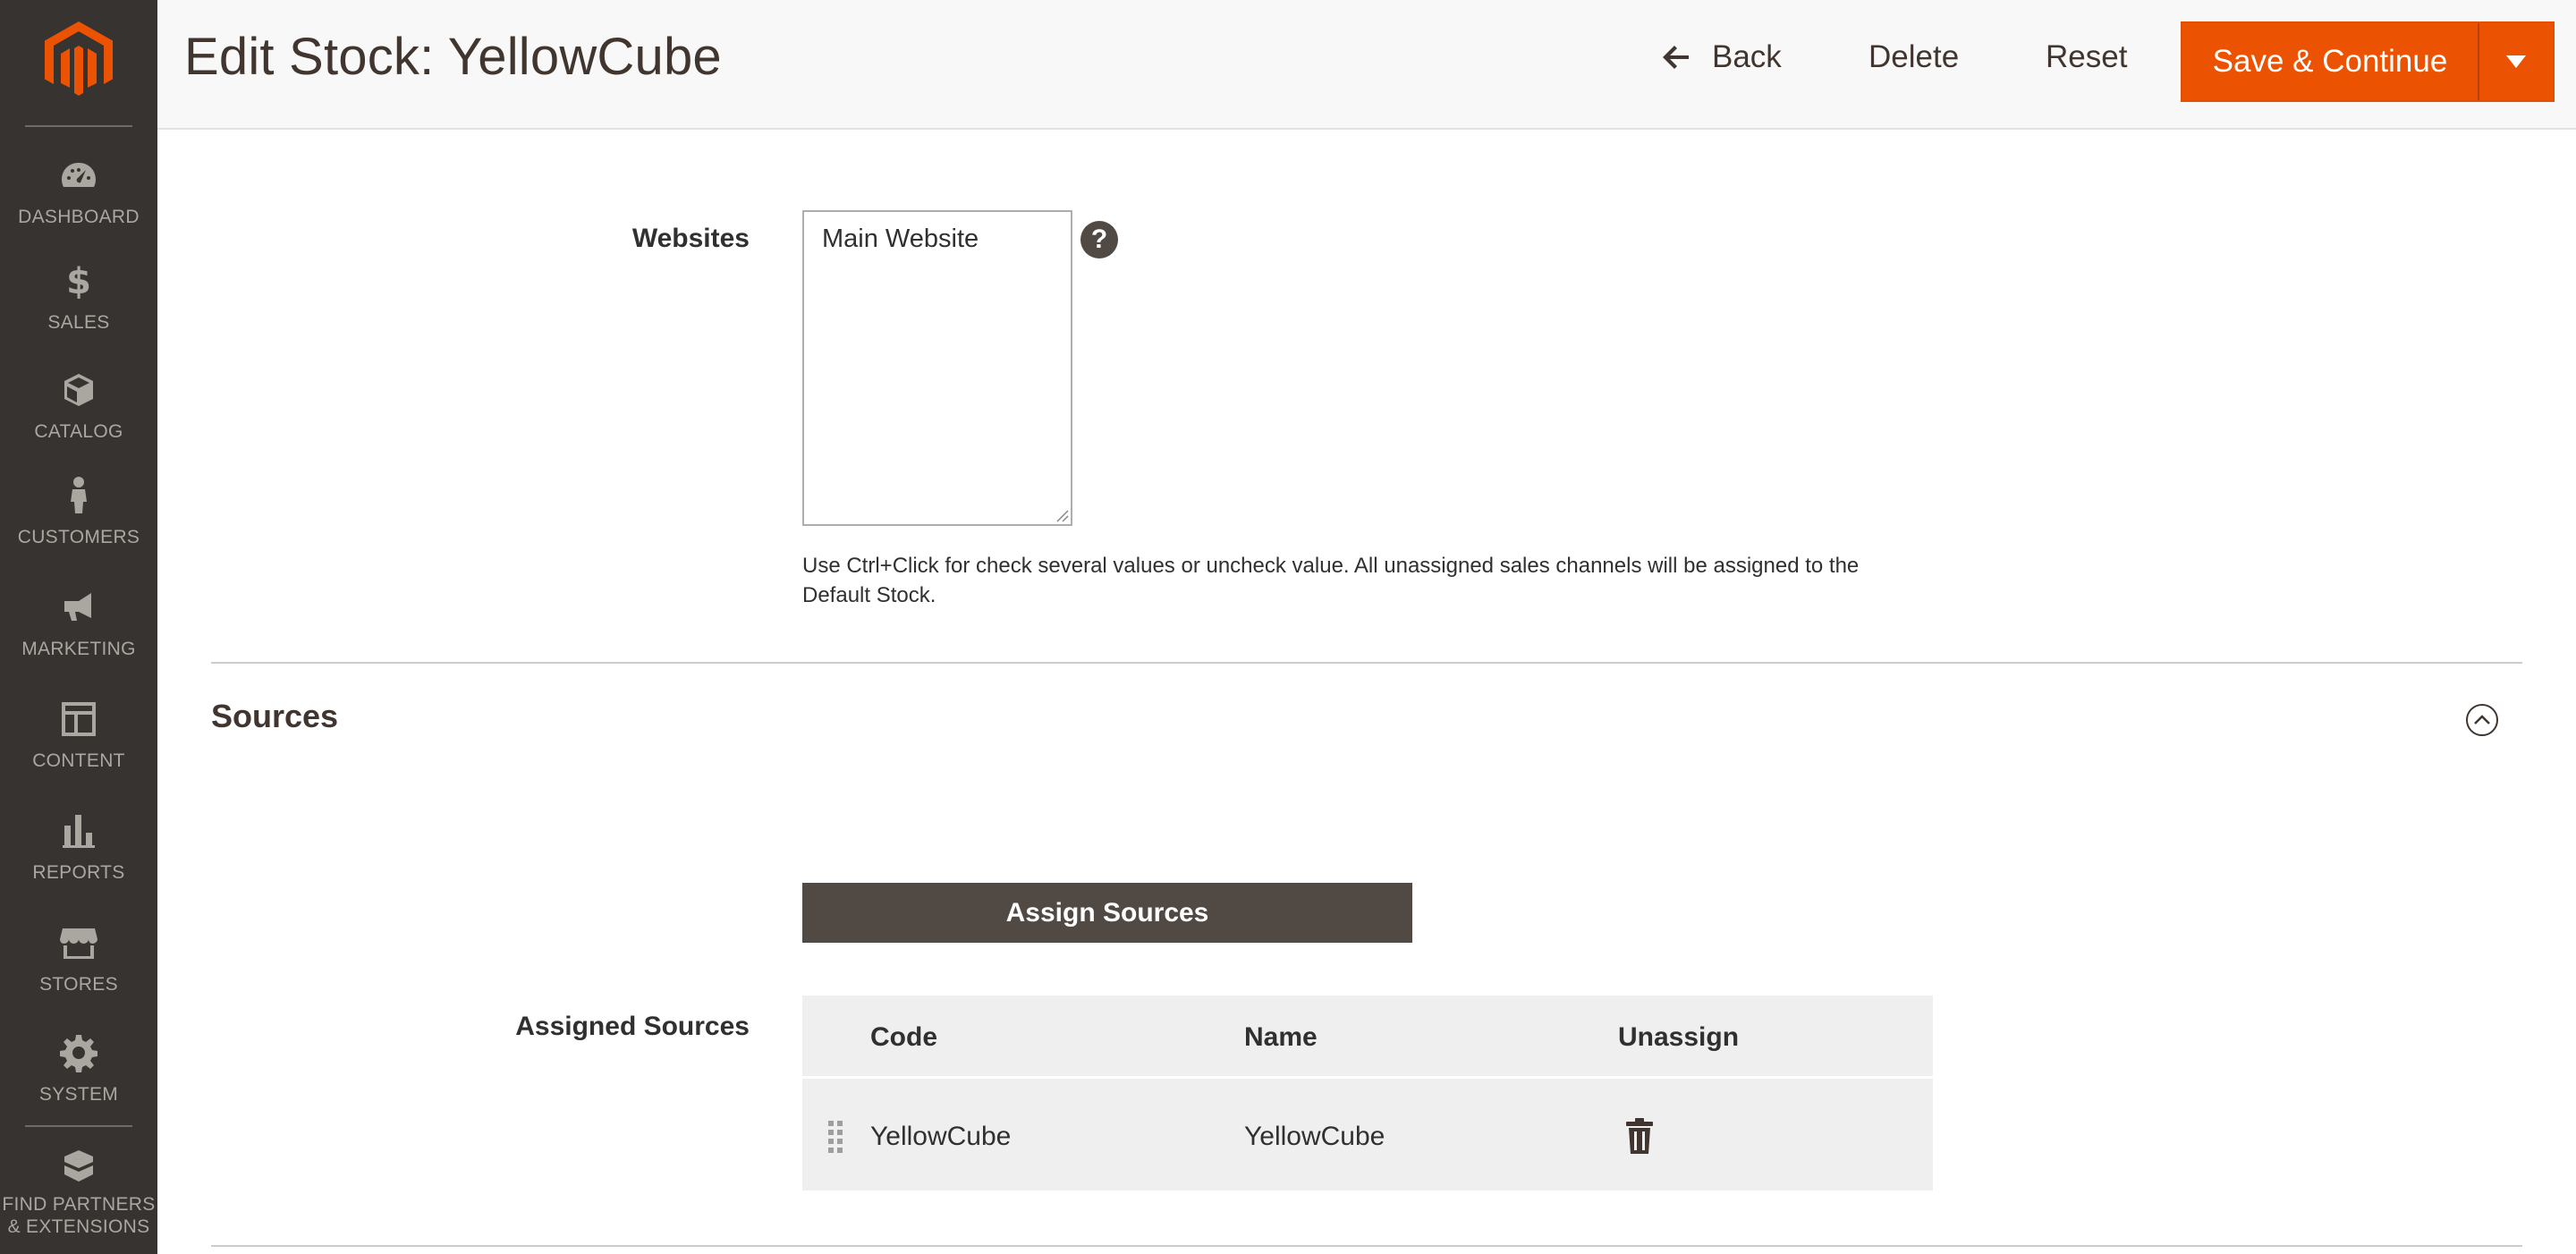 Image resolution: width=2576 pixels, height=1254 pixels. What do you see at coordinates (690, 239) in the screenshot?
I see `websites-label: Websites` at bounding box center [690, 239].